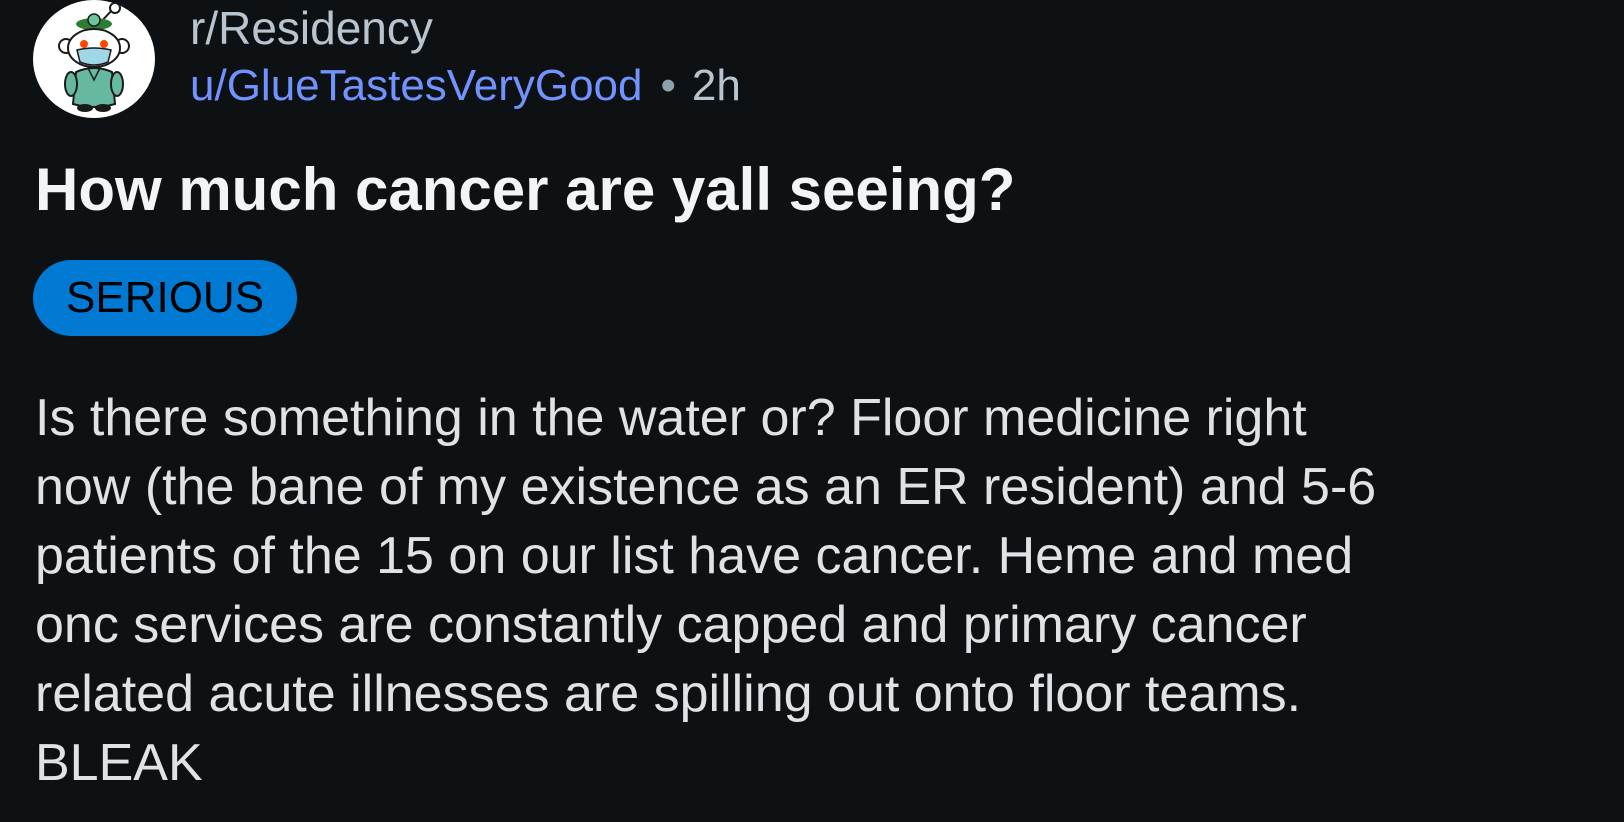  I want to click on post-age: 2h, so click(716, 85).